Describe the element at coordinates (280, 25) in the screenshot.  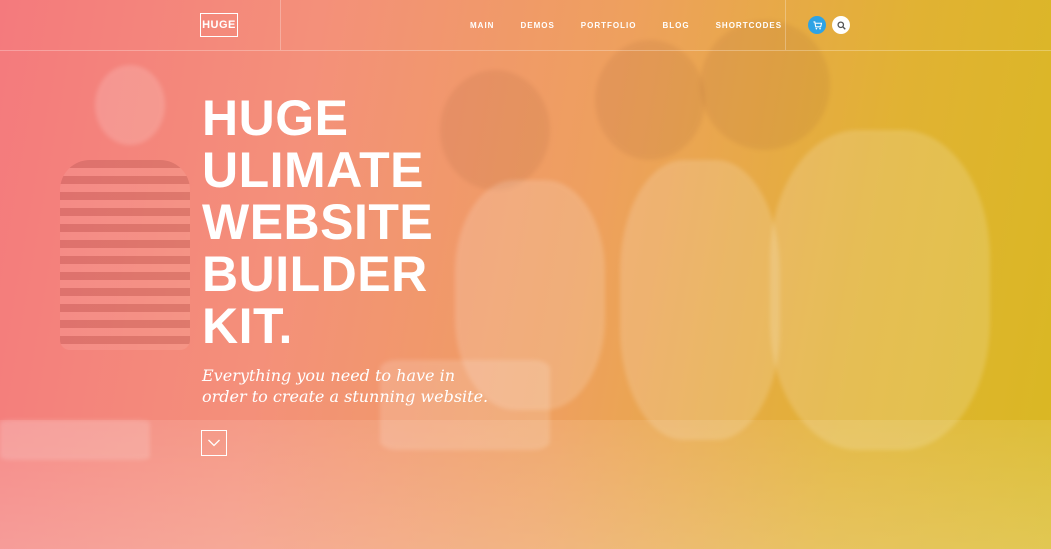
I see `header-divider` at that location.